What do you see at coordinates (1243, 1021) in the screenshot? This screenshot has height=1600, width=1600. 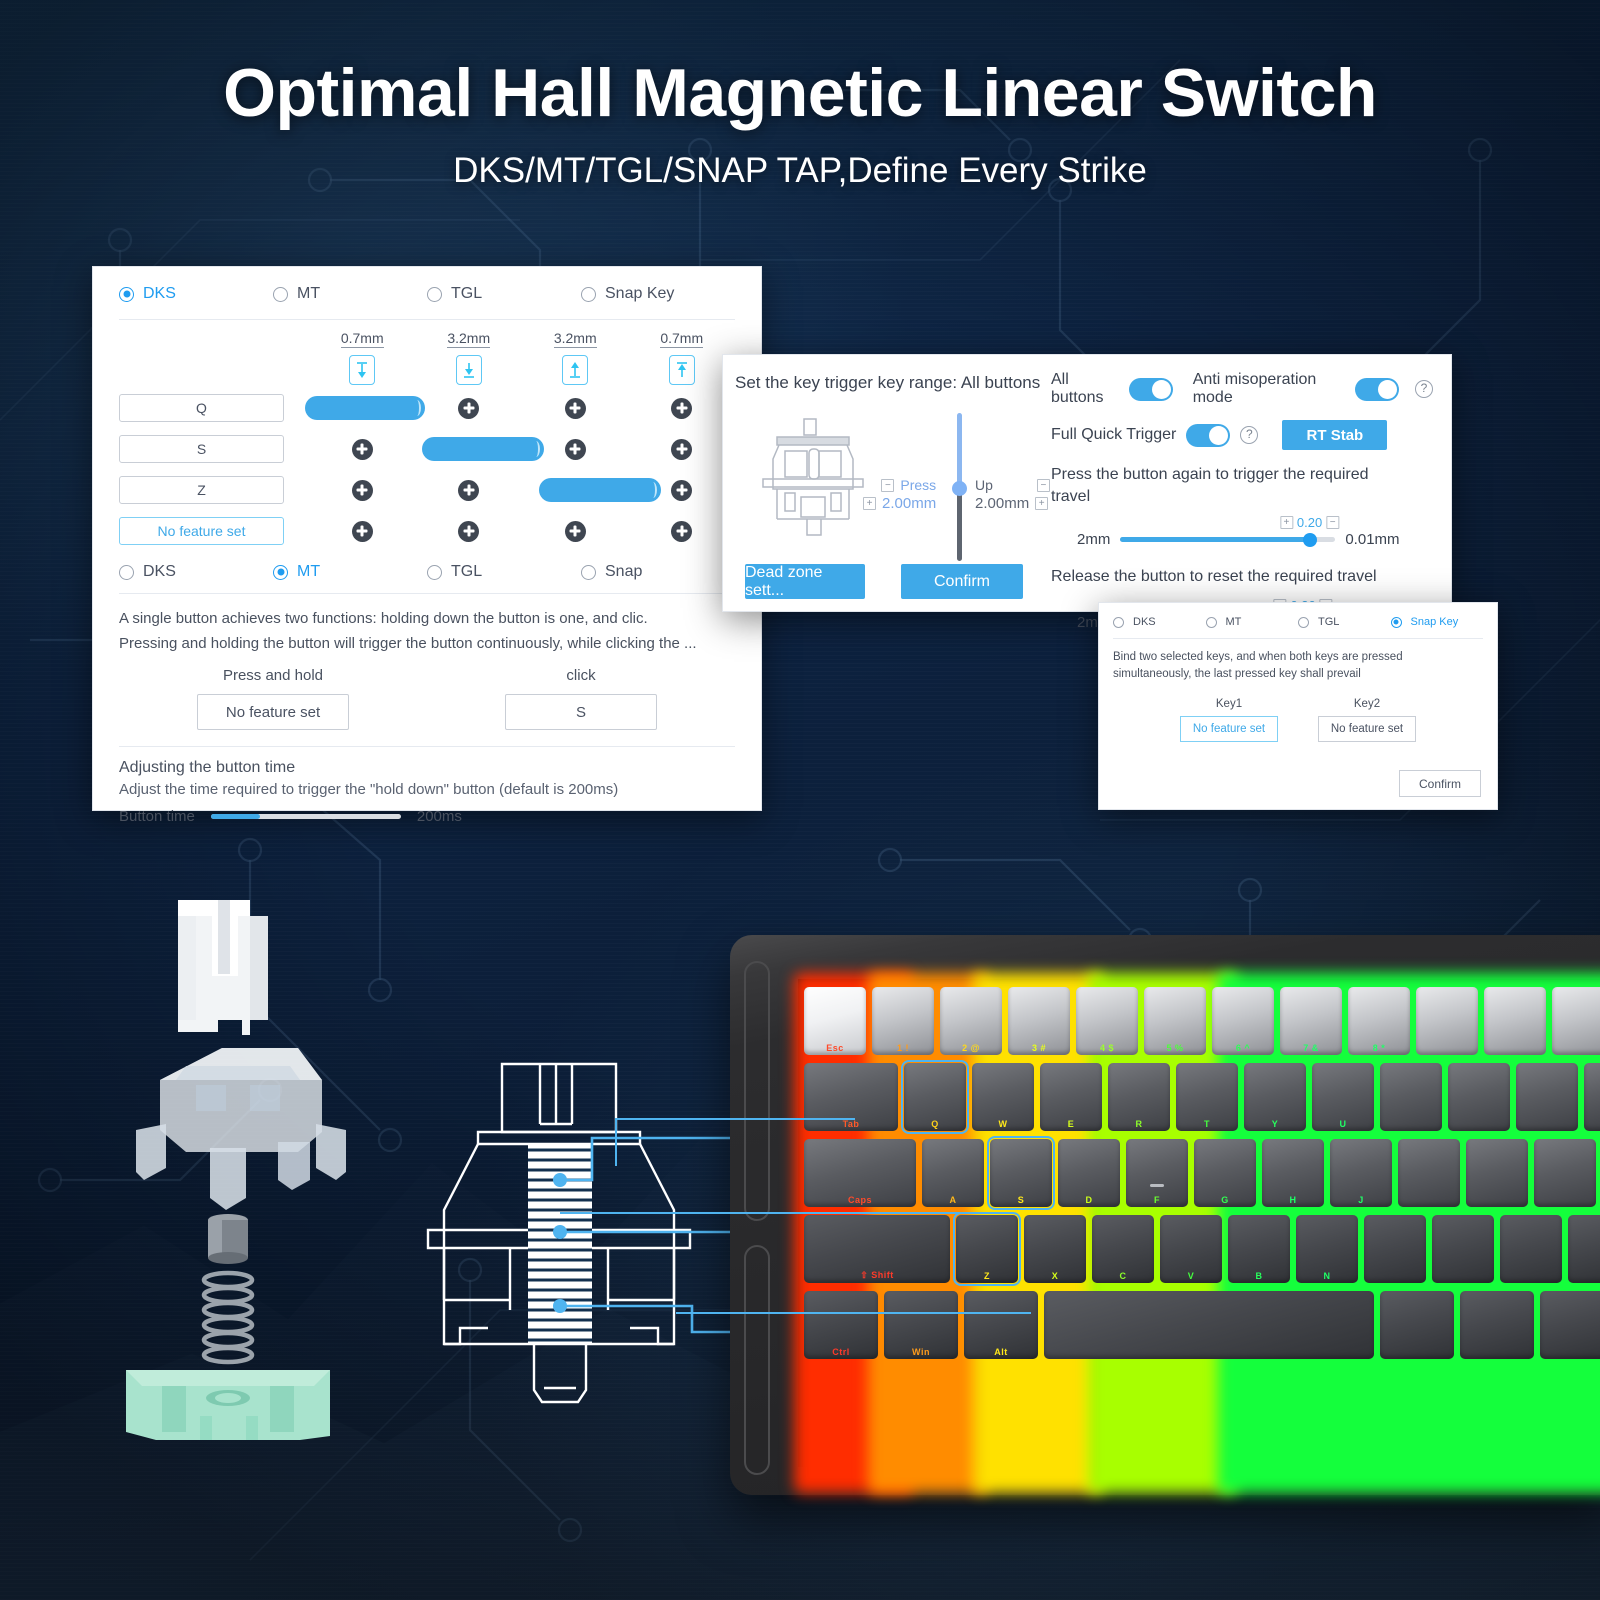 I see `key-6: 6 ^` at bounding box center [1243, 1021].